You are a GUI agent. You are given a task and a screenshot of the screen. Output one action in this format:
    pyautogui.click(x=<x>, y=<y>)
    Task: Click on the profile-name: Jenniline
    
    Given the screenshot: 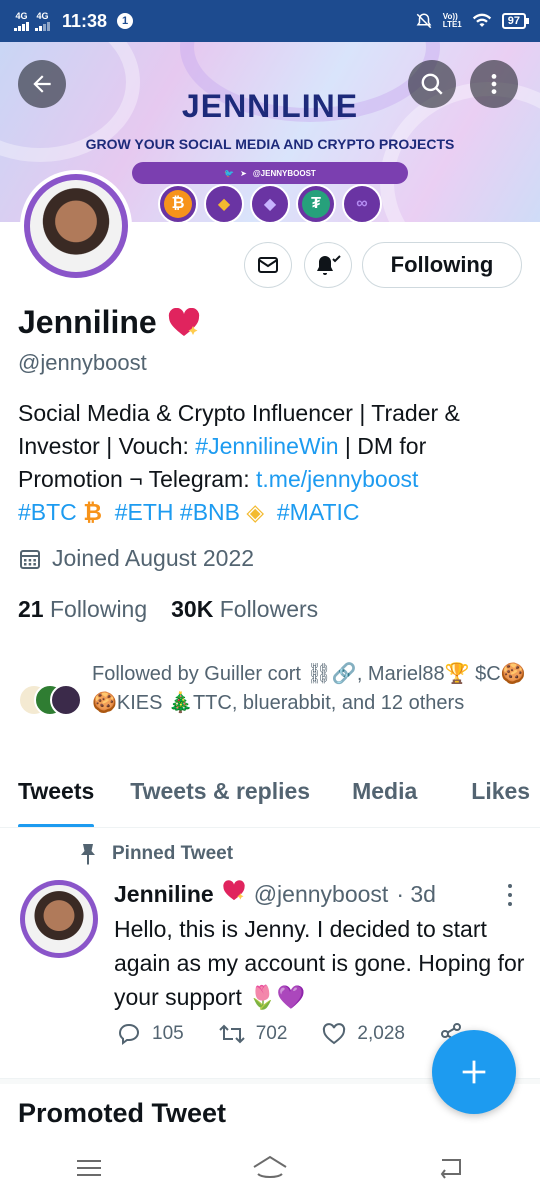 What is the action you would take?
    pyautogui.click(x=87, y=322)
    